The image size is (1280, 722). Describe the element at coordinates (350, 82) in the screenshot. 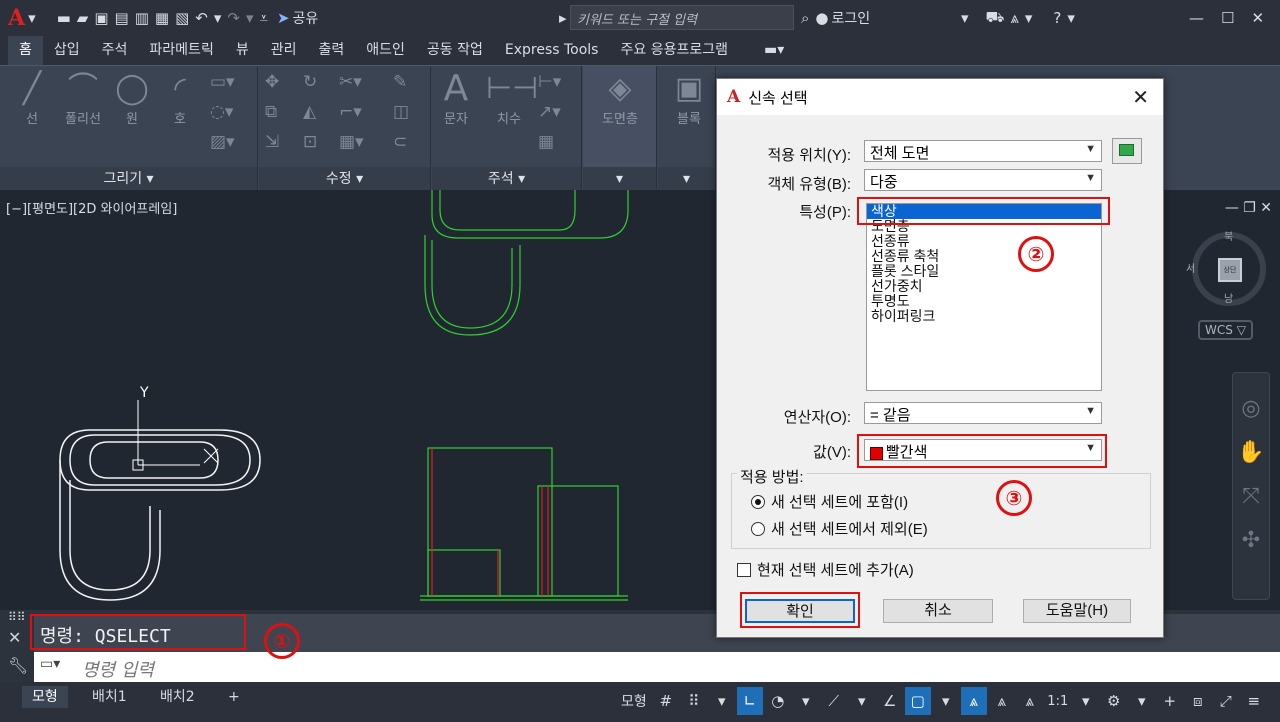

I see `trim-icon: ✂▾` at that location.